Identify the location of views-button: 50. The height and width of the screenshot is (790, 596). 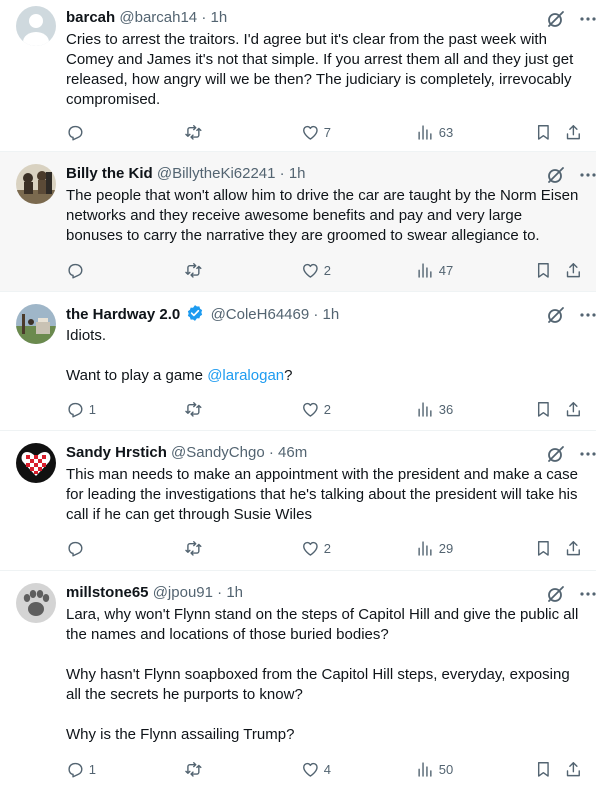
(434, 769).